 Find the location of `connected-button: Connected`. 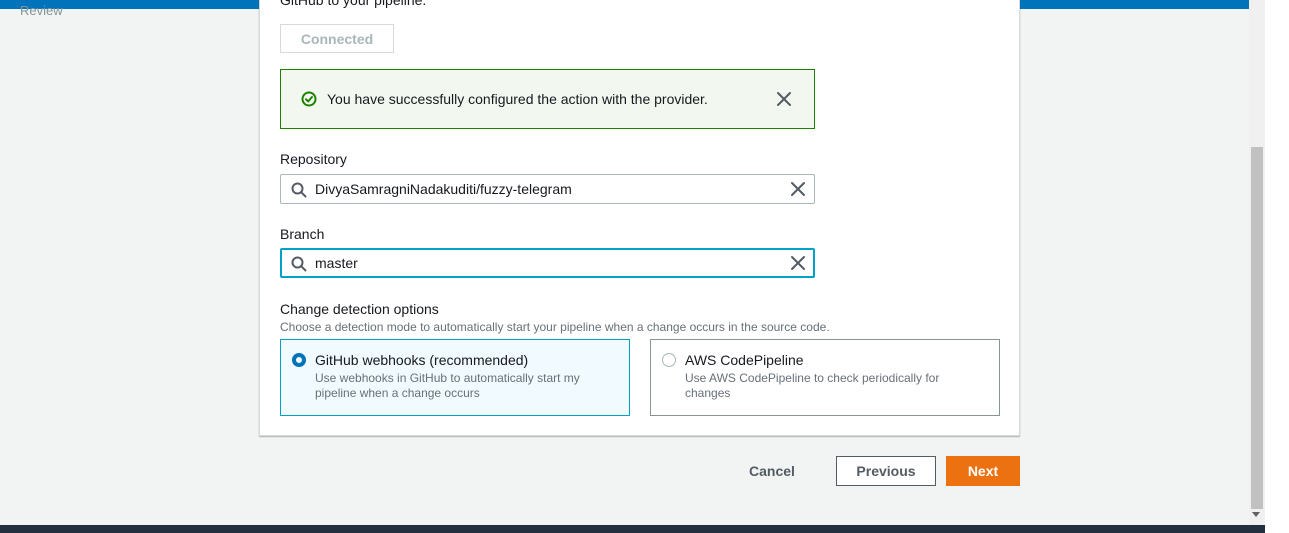

connected-button: Connected is located at coordinates (337, 38).